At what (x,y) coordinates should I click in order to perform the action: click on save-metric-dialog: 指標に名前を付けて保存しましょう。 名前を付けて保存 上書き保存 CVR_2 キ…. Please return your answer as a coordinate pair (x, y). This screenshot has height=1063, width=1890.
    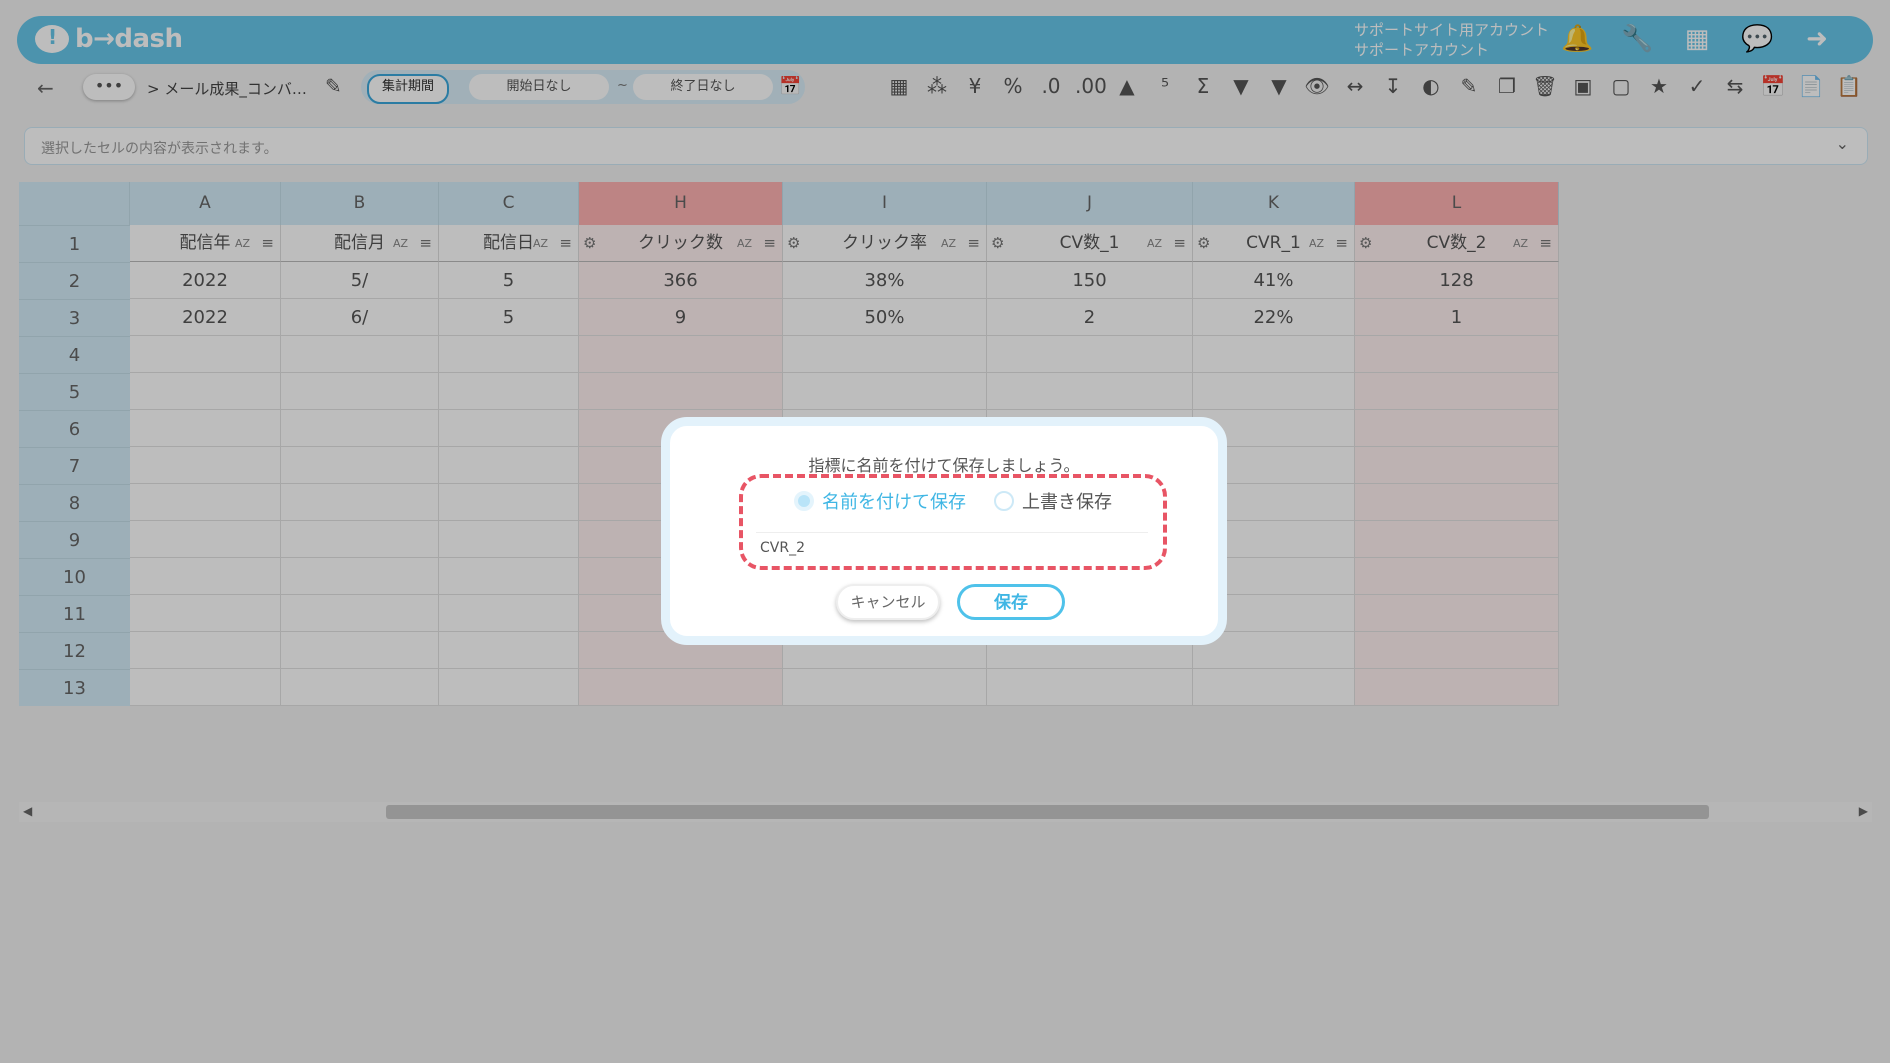
    Looking at the image, I should click on (944, 531).